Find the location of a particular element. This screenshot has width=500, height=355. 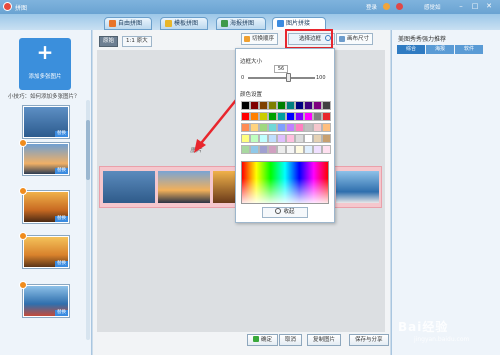

tab-template-collage: 模板拼图 is located at coordinates (184, 23).